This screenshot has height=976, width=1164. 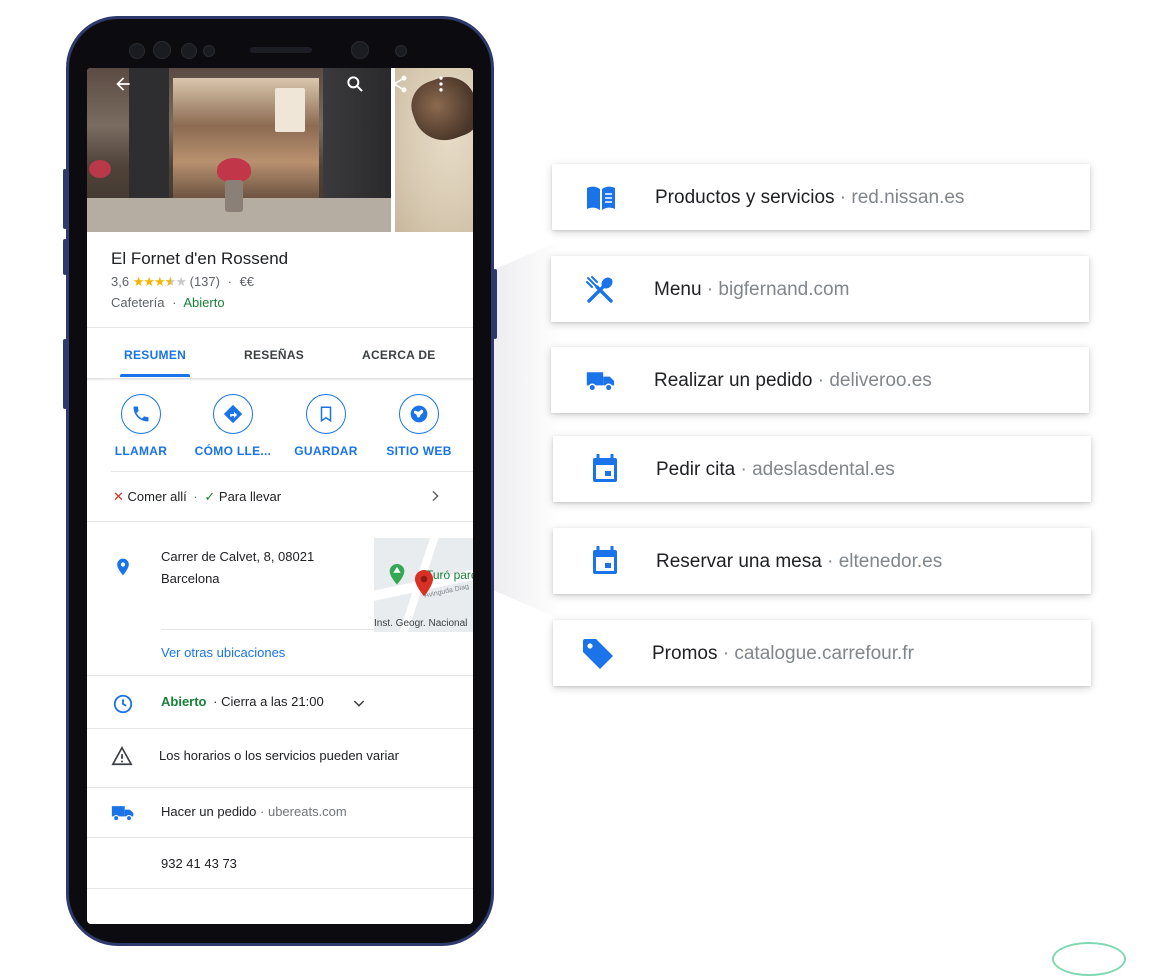 What do you see at coordinates (399, 86) in the screenshot?
I see `share-icon` at bounding box center [399, 86].